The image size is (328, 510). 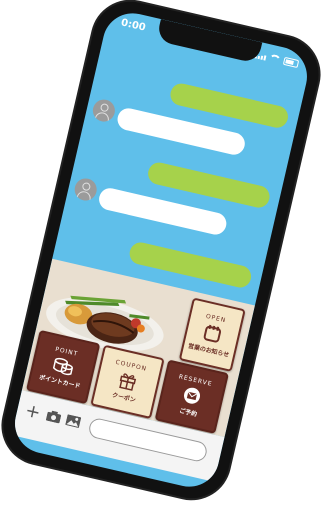 I want to click on reserve-label-jp: ご予約, so click(x=188, y=413).